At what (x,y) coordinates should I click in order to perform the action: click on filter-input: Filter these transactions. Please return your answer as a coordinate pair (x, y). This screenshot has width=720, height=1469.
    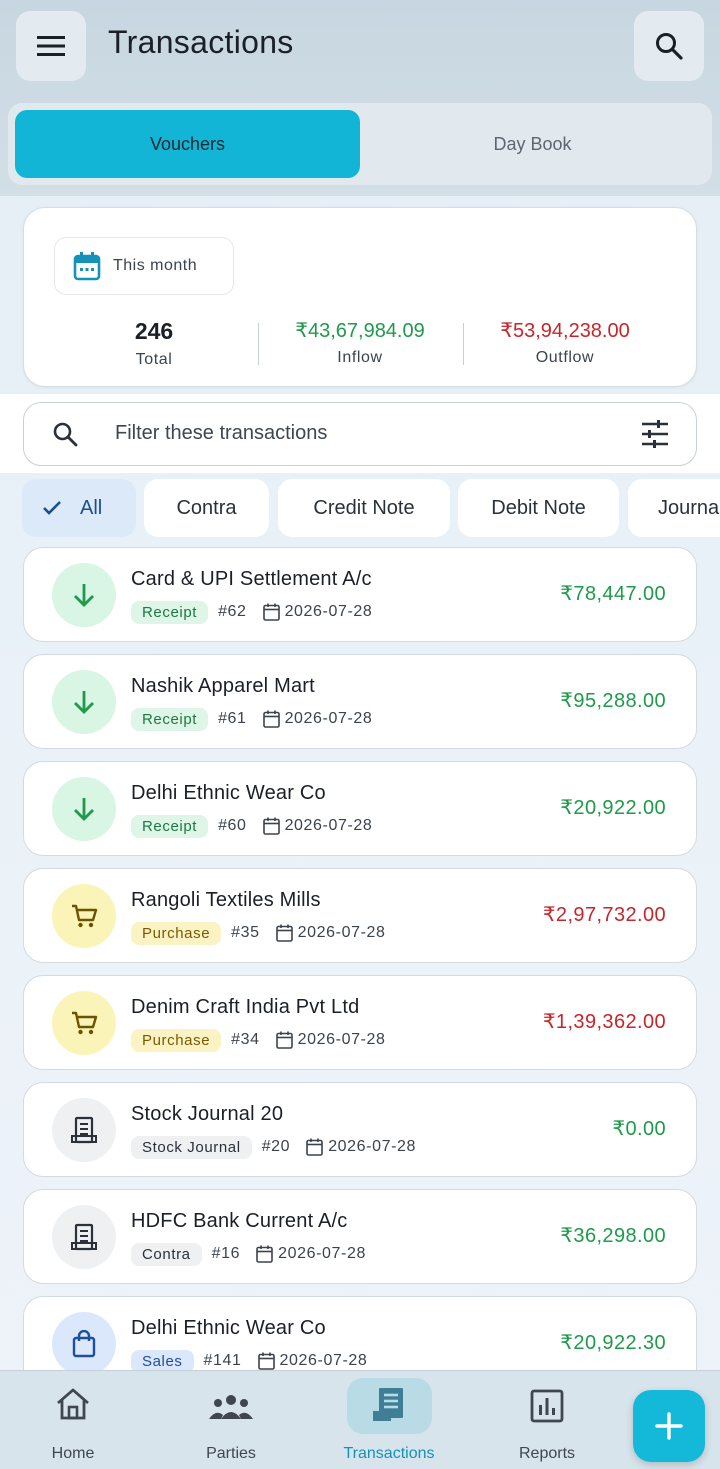
    Looking at the image, I should click on (360, 434).